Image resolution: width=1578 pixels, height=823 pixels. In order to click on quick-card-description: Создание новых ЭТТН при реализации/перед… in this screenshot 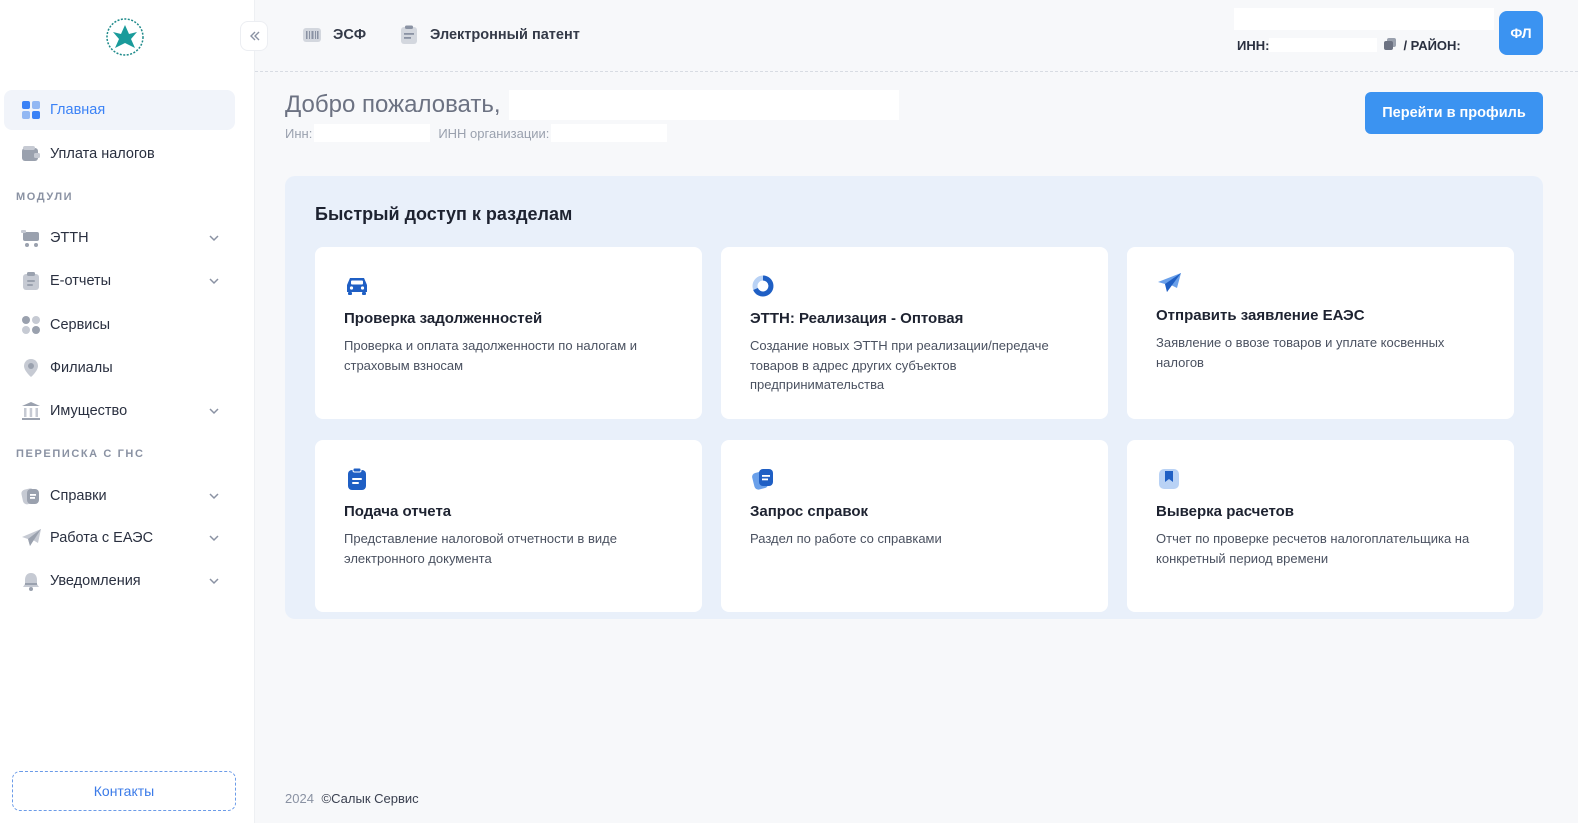, I will do `click(899, 365)`.